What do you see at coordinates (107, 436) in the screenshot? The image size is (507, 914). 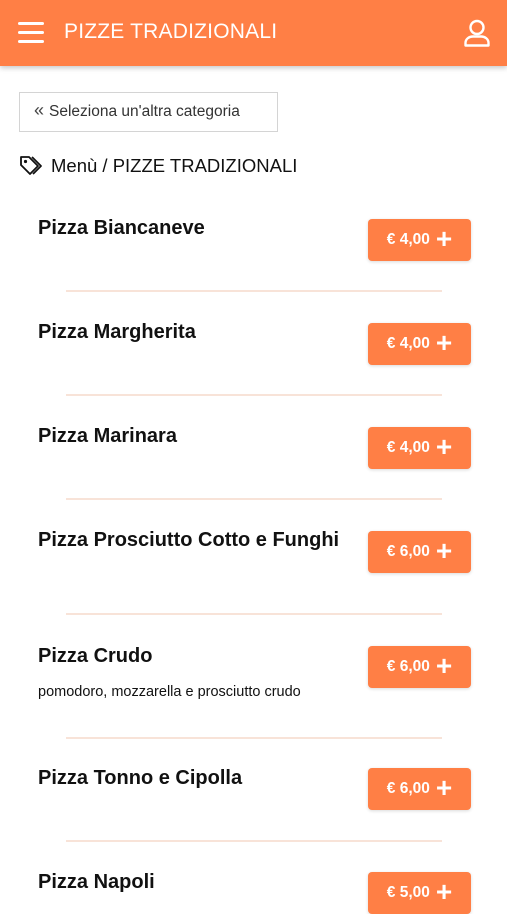 I see `item-name: Pizza Marinara` at bounding box center [107, 436].